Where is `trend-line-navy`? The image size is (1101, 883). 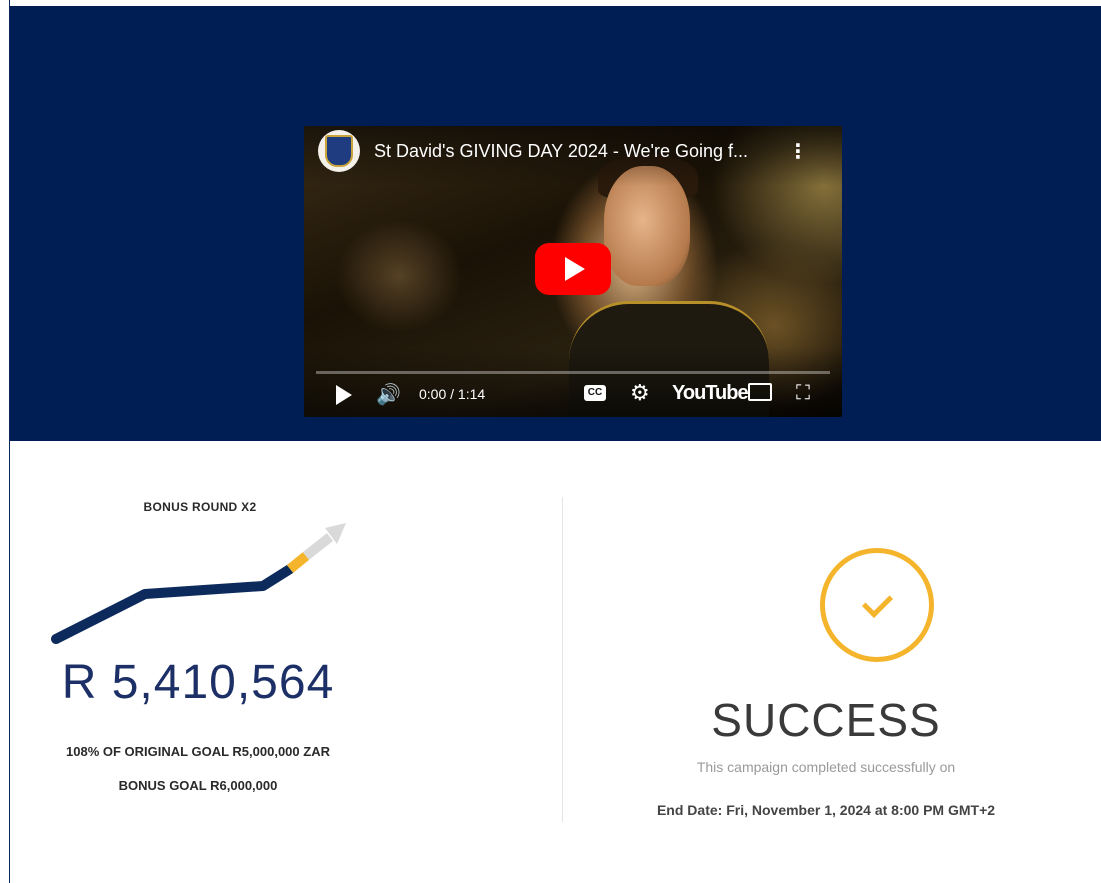
trend-line-navy is located at coordinates (173, 604).